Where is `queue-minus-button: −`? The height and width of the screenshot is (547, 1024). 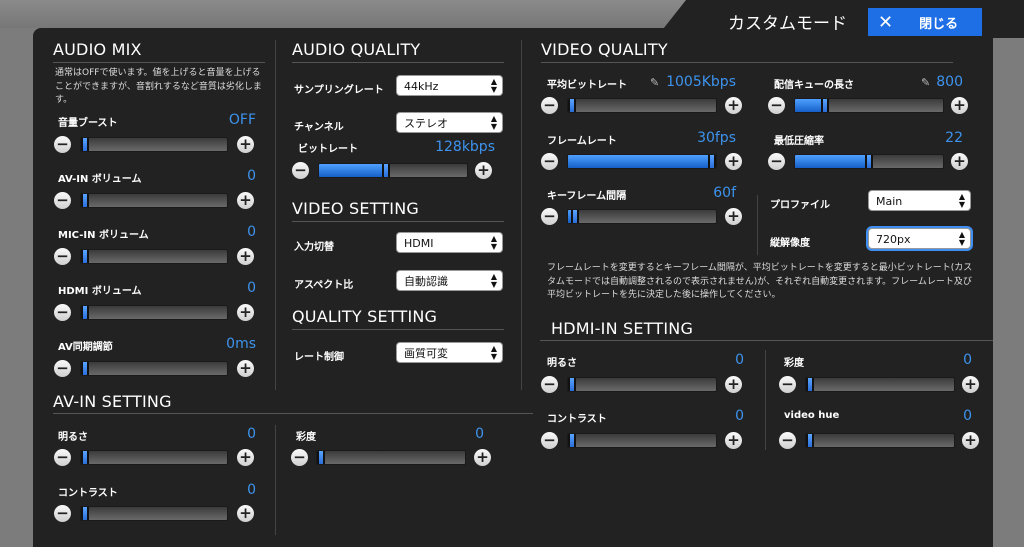 queue-minus-button: − is located at coordinates (776, 105).